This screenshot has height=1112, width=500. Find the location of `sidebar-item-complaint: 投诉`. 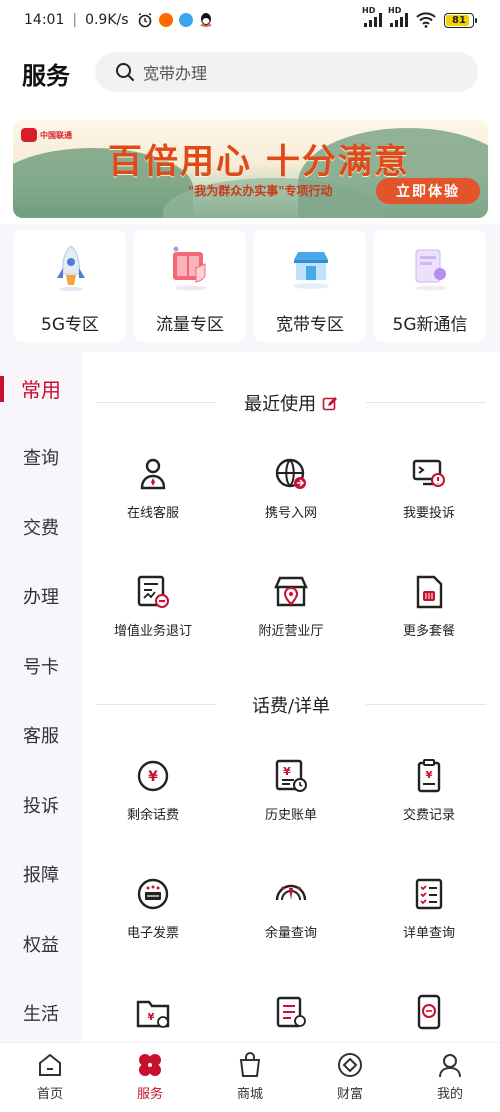

sidebar-item-complaint: 投诉 is located at coordinates (41, 805).